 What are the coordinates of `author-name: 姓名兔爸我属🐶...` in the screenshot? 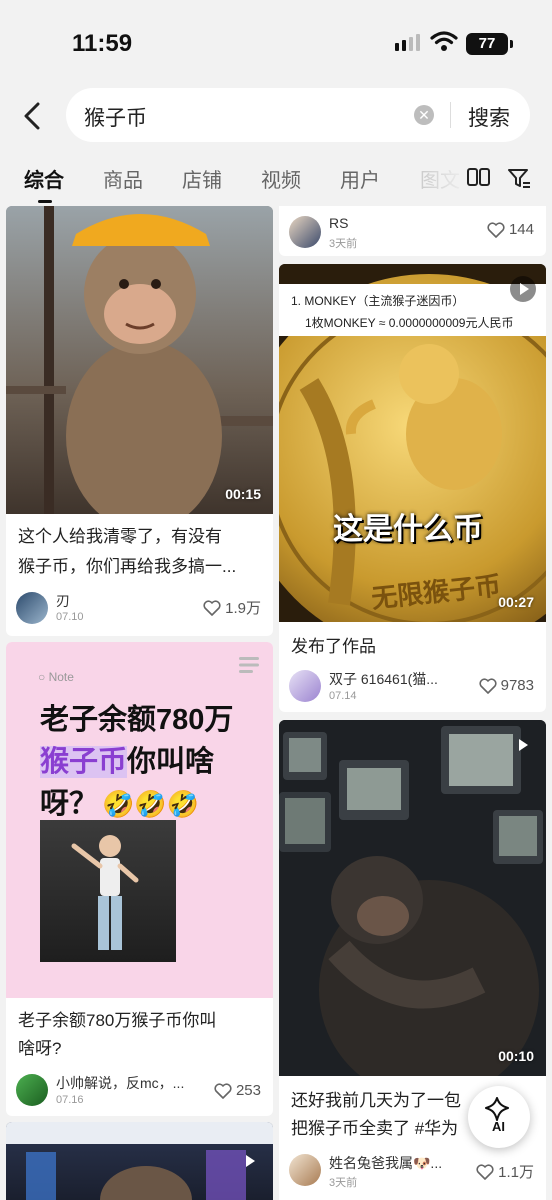 It's located at (392, 1163).